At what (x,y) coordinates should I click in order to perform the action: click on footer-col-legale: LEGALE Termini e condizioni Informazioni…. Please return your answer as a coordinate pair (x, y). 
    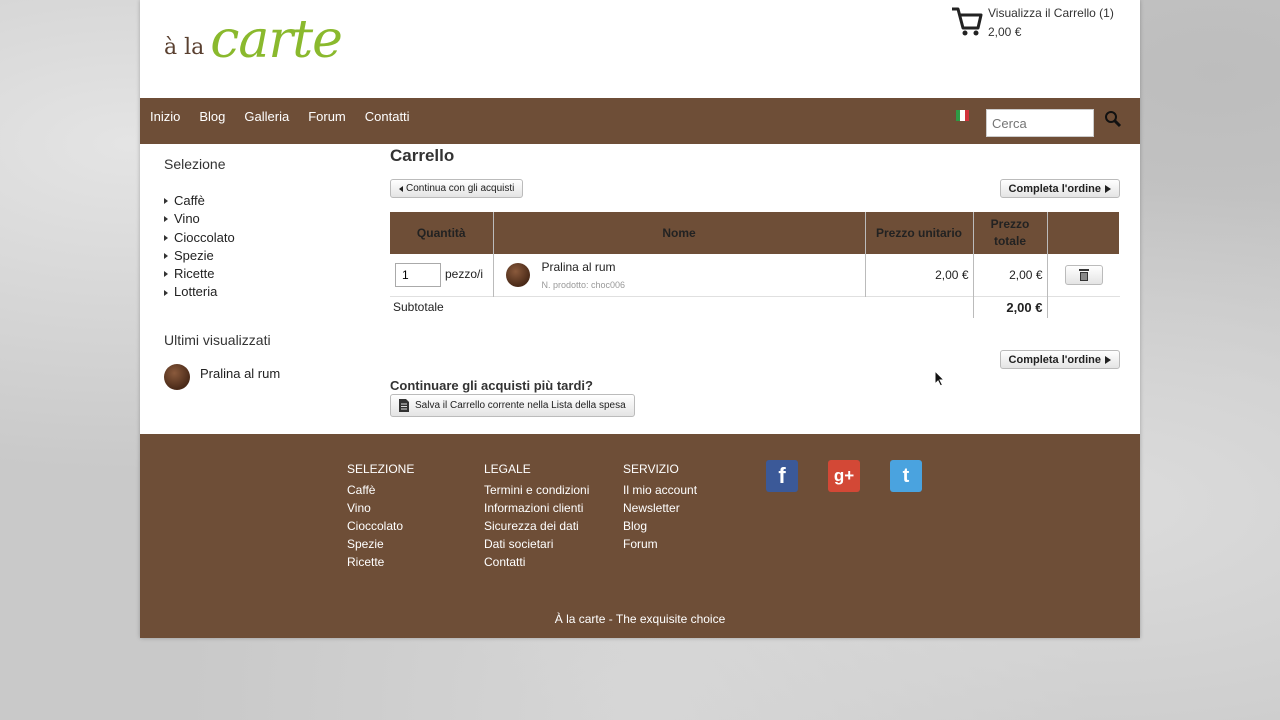
    Looking at the image, I should click on (536, 516).